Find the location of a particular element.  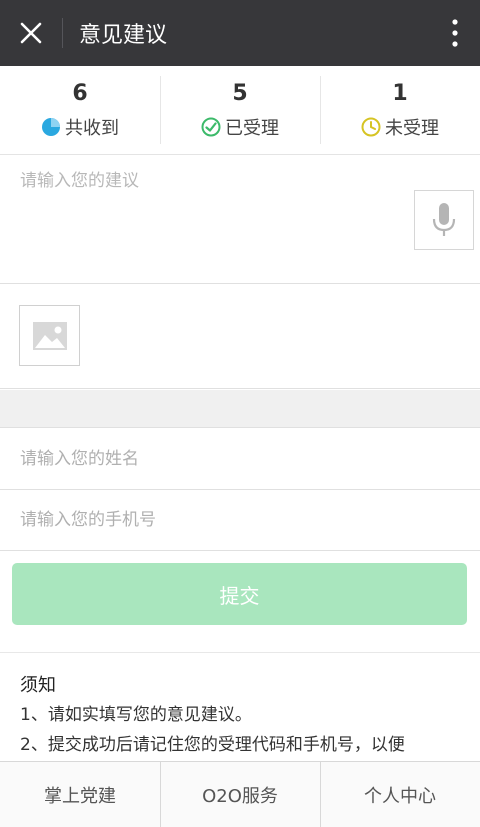

notice-line: 1、请如实填写您的意见建议。 is located at coordinates (136, 715).